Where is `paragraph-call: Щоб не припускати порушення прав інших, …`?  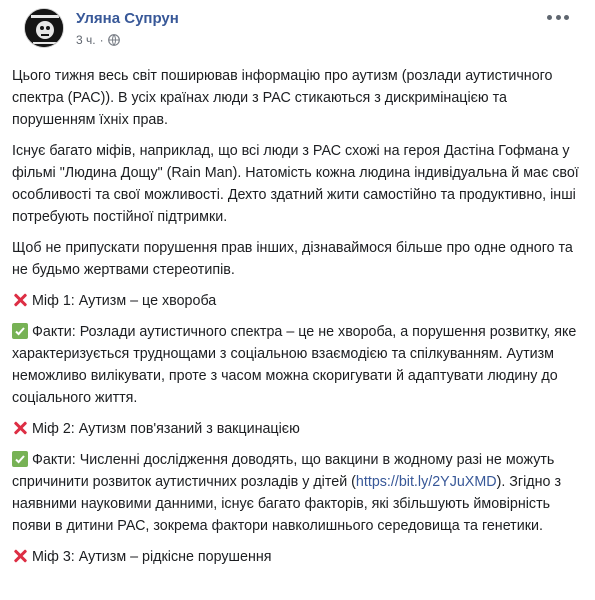
paragraph-call: Щоб не припускати порушення прав інших, … is located at coordinates (292, 259).